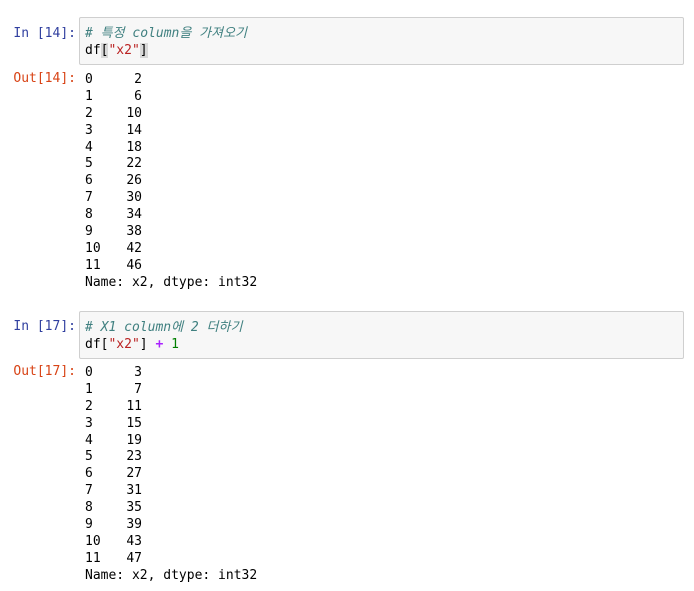  Describe the element at coordinates (44, 326) in the screenshot. I see `input-prompt: In [17]:` at that location.